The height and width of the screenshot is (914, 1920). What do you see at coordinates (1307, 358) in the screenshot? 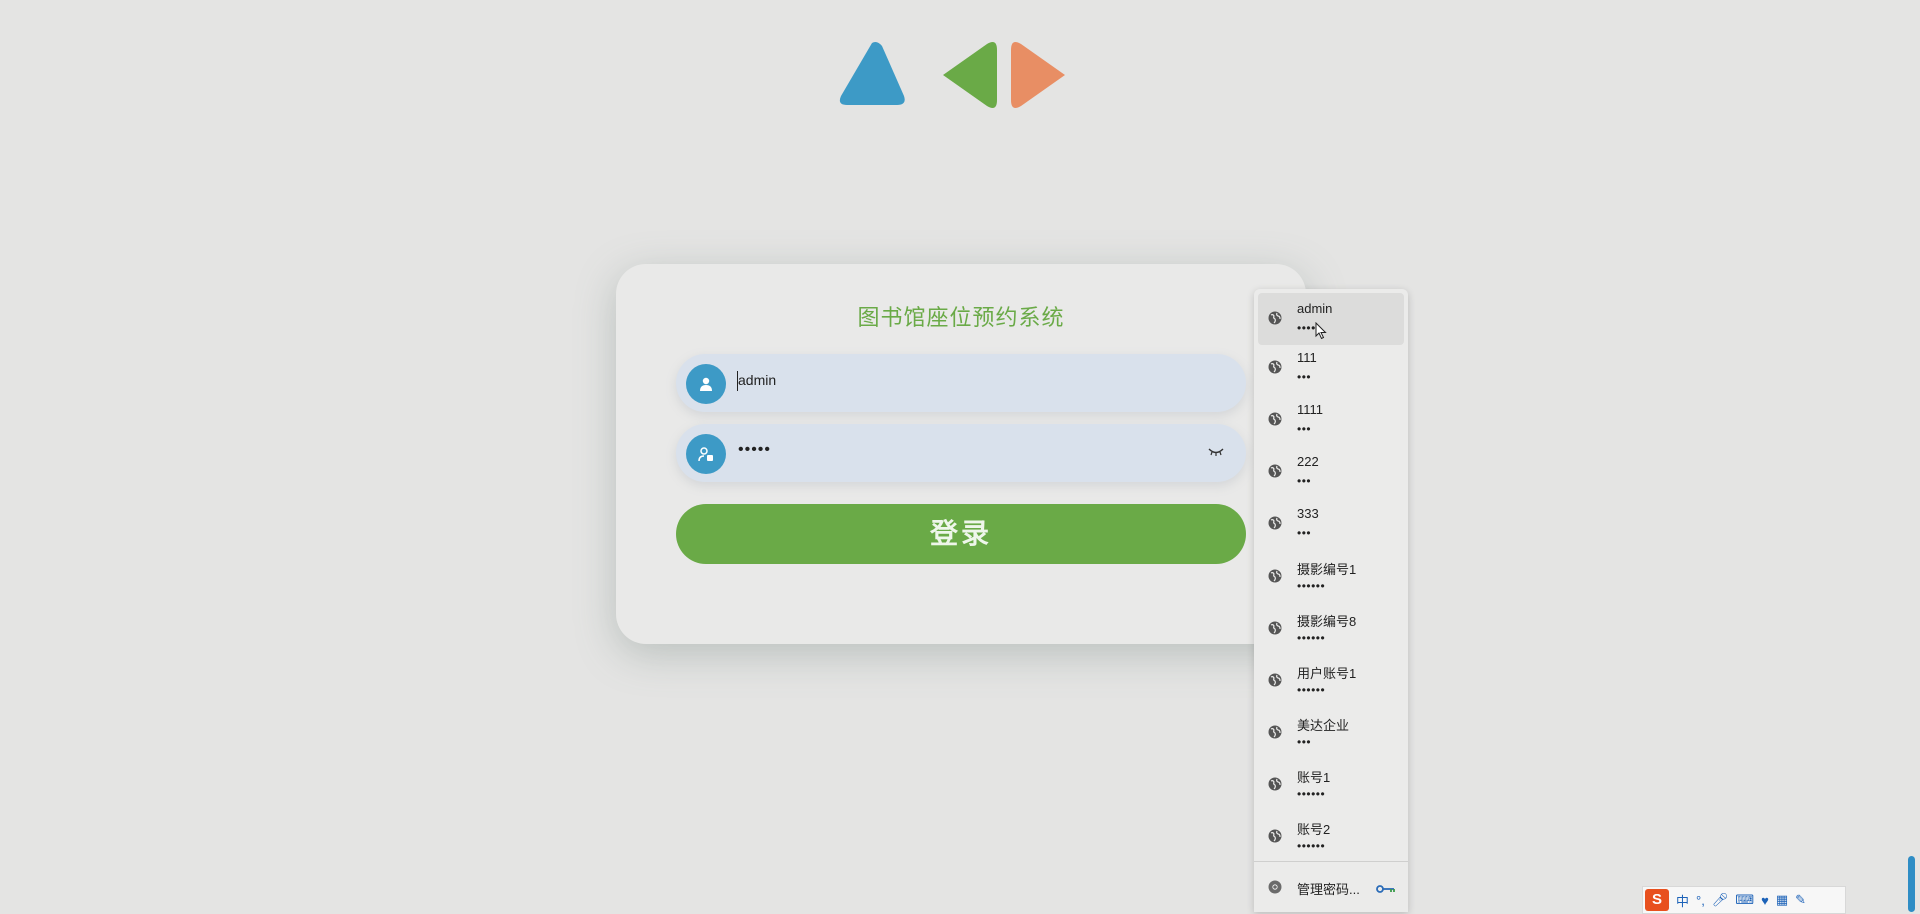
I see `autofill-username: 111` at bounding box center [1307, 358].